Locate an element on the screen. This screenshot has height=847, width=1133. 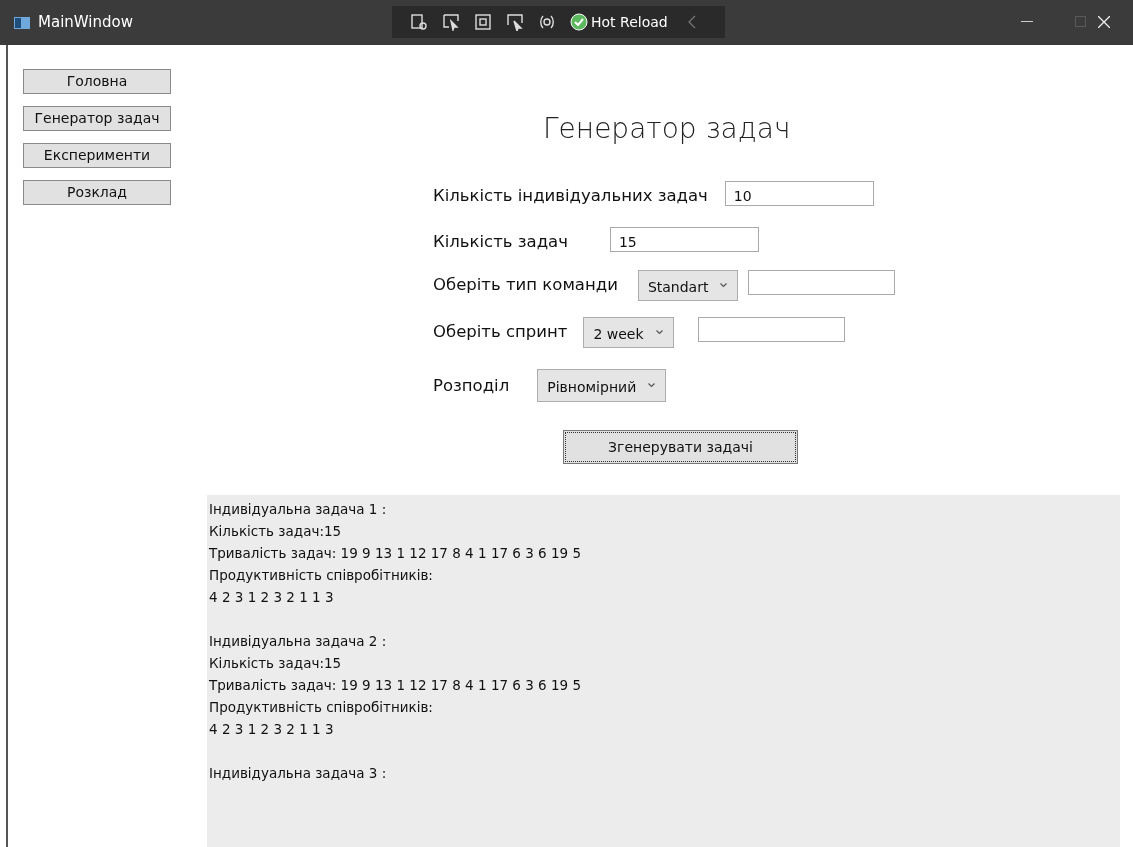
field-label: Оберіть спринт is located at coordinates (500, 332).